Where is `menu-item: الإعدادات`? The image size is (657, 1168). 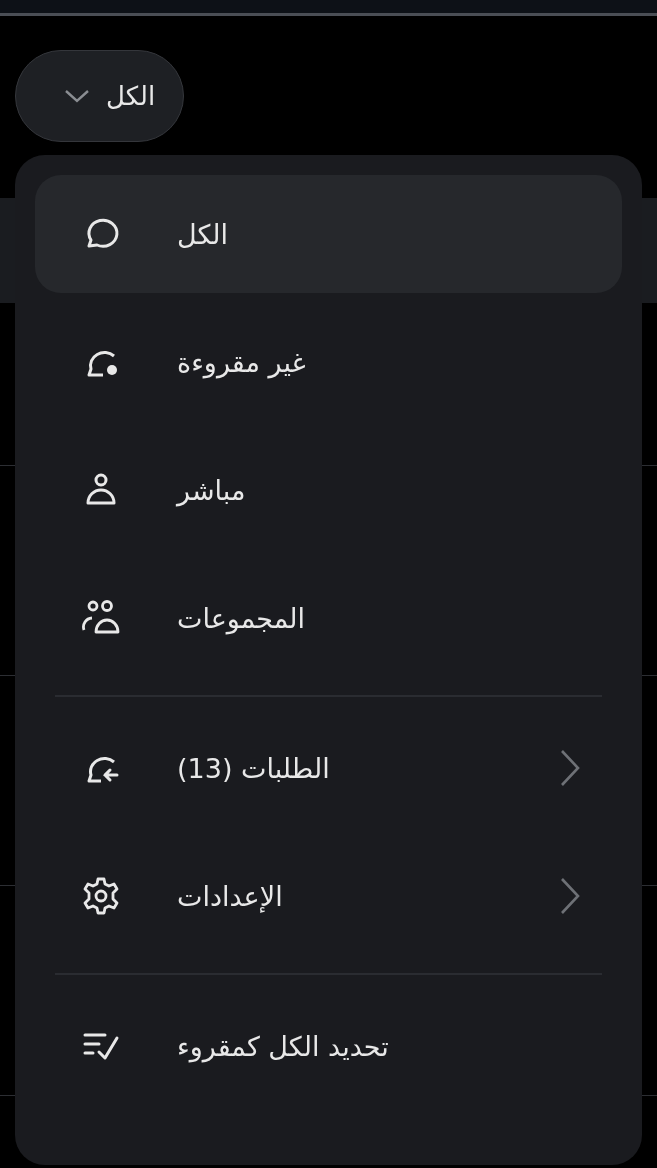
menu-item: الإعدادات is located at coordinates (328, 896).